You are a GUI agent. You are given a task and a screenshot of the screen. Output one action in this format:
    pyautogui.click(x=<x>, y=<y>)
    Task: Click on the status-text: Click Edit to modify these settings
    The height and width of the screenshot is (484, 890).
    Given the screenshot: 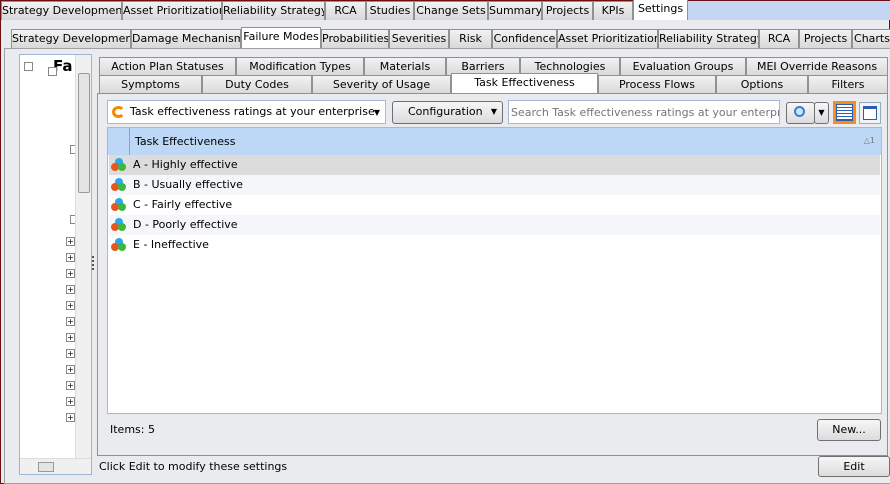 What is the action you would take?
    pyautogui.click(x=193, y=466)
    